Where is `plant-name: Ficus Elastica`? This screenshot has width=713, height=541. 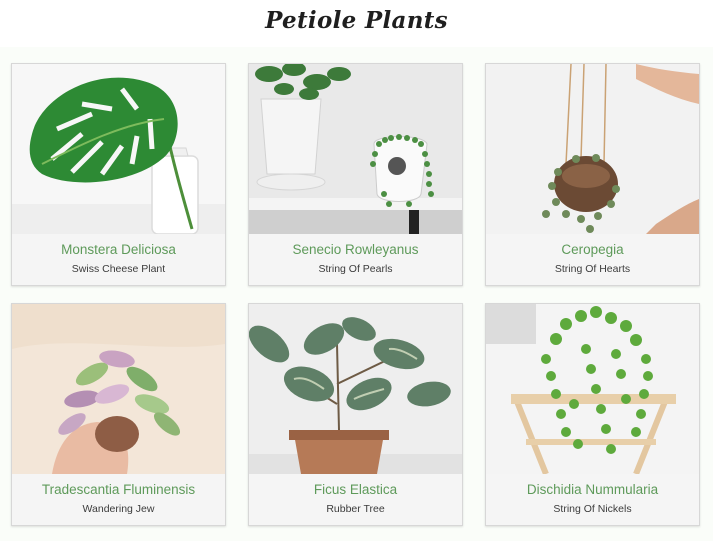
plant-name: Ficus Elastica is located at coordinates (355, 489).